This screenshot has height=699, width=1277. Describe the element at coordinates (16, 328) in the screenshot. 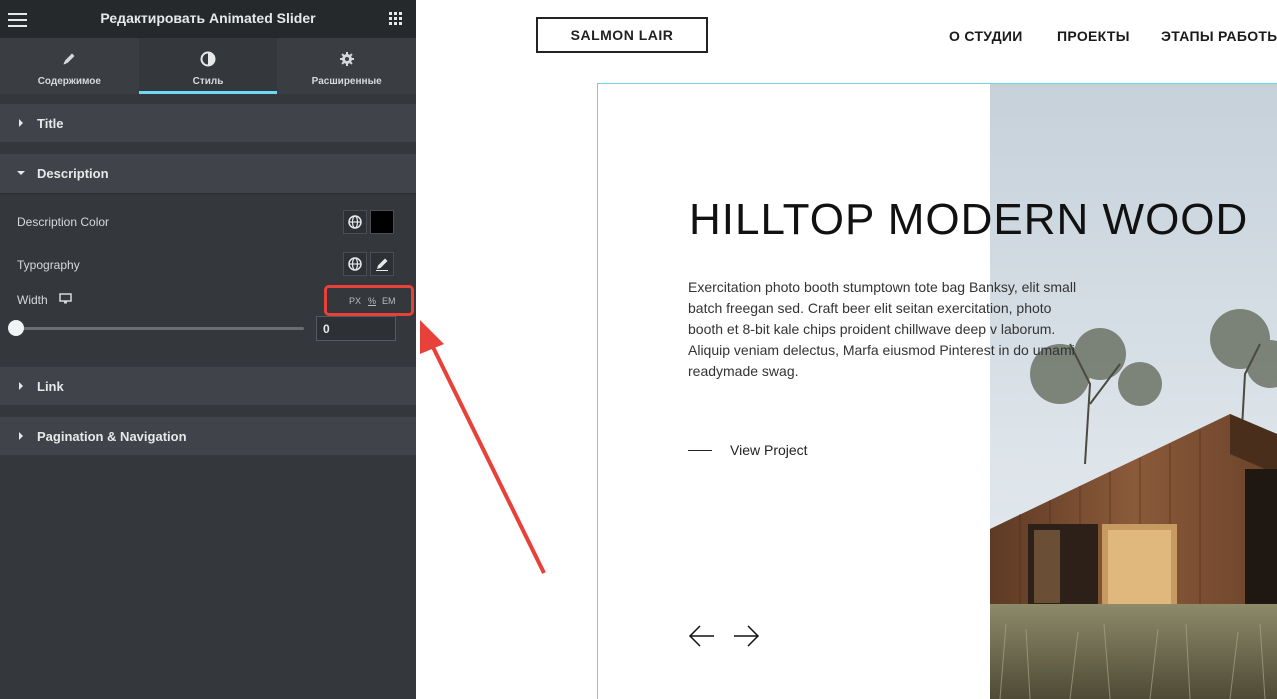

I see `width-slider-handle` at that location.